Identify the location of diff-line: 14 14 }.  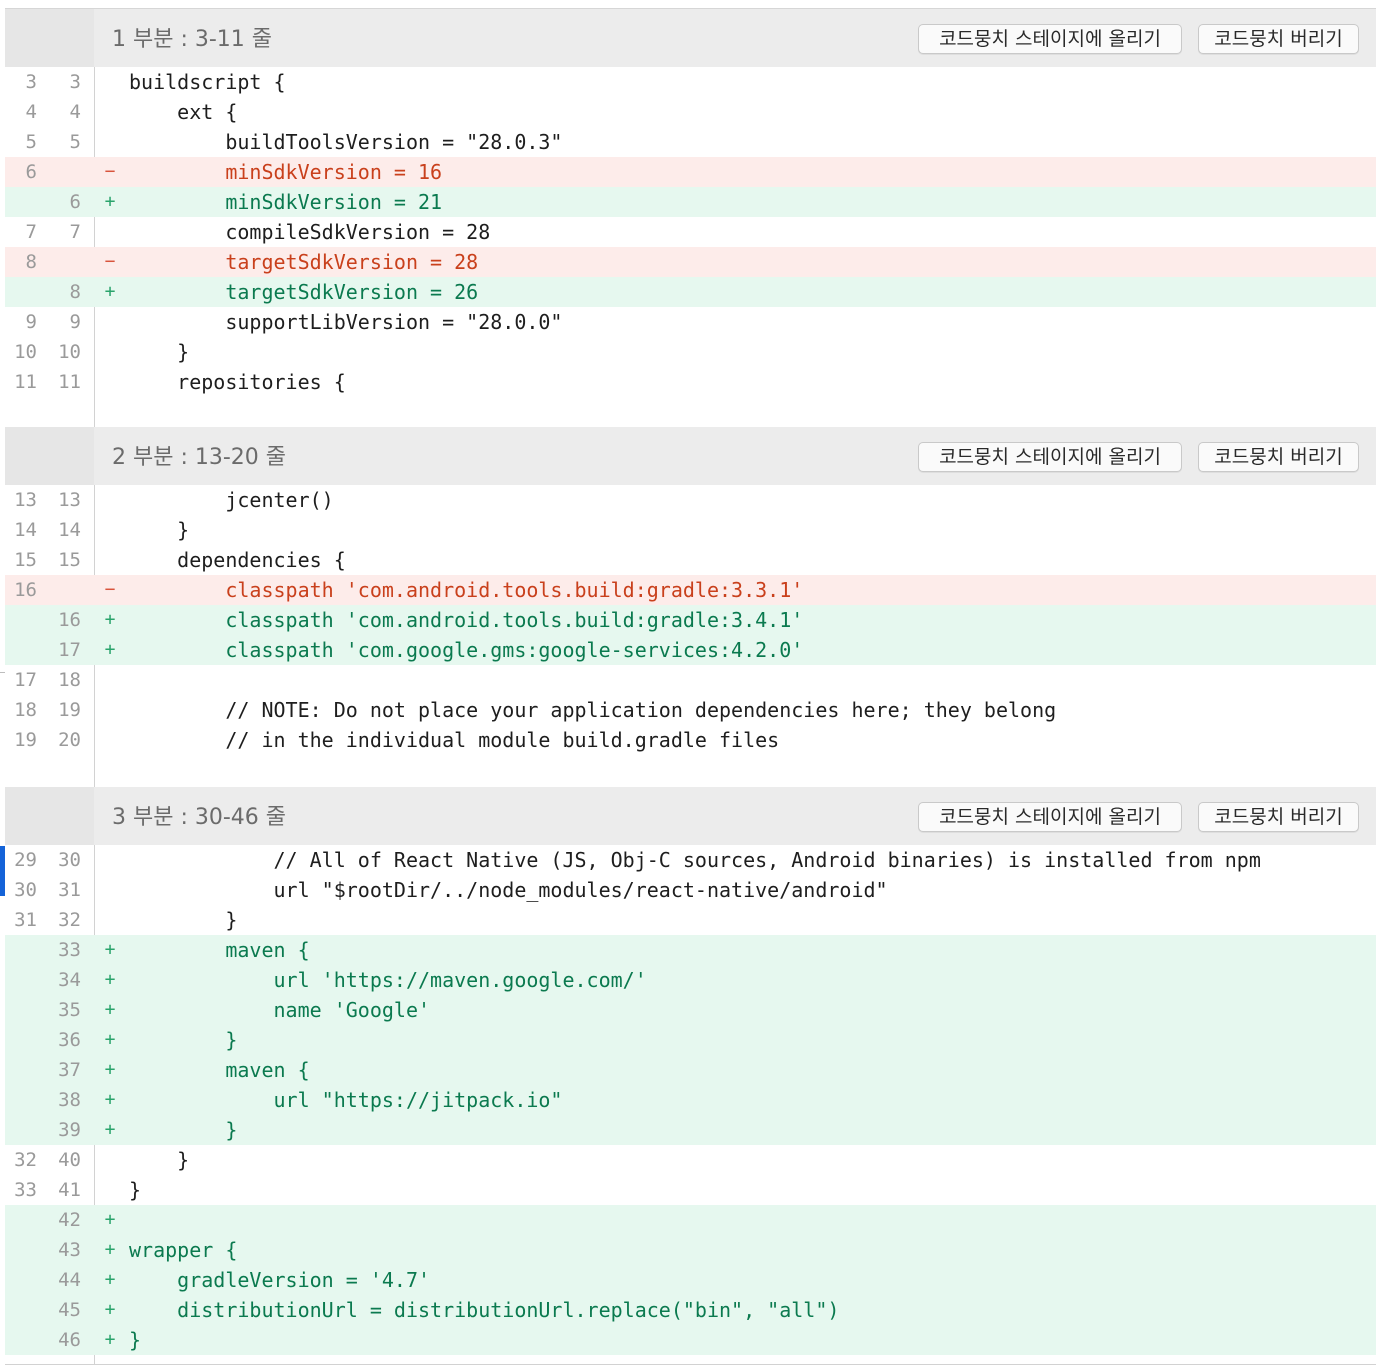
(690, 530).